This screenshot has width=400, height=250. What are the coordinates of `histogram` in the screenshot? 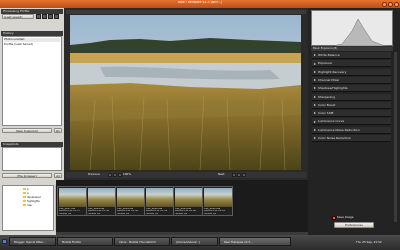 It's located at (352, 28).